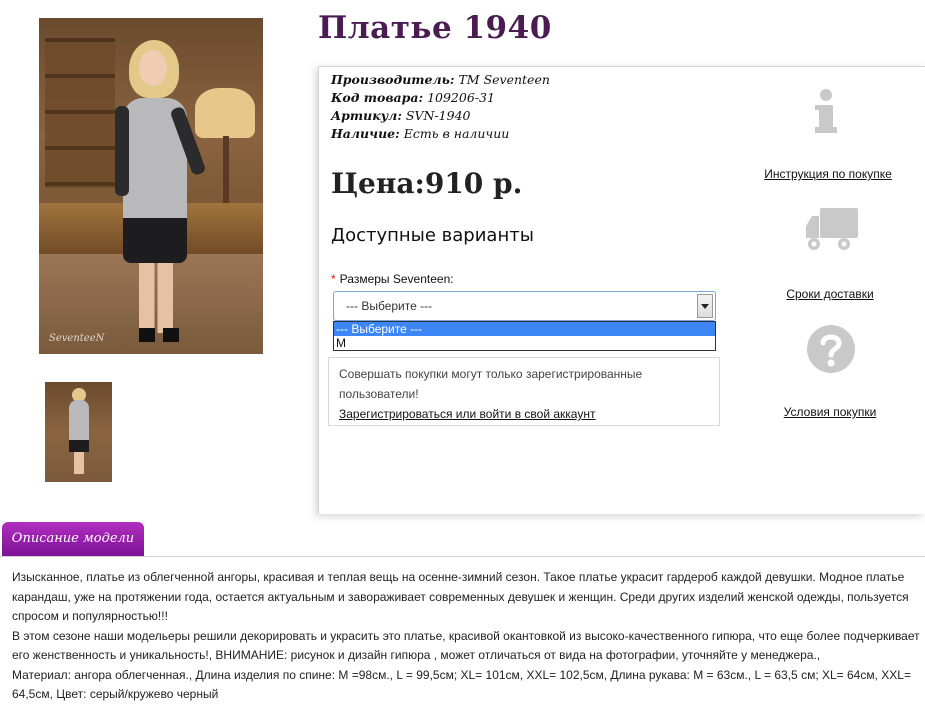  What do you see at coordinates (832, 229) in the screenshot?
I see `truck-icon` at bounding box center [832, 229].